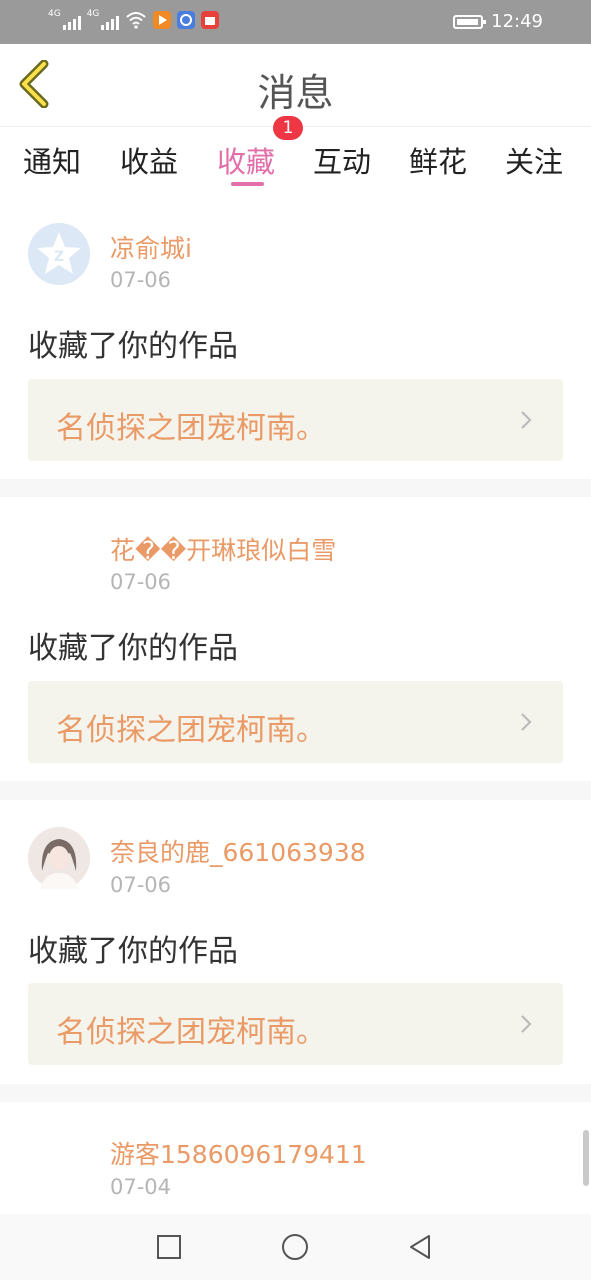 This screenshot has width=591, height=1280. I want to click on message-card: 游客1586096179411 07-04, so click(295, 1158).